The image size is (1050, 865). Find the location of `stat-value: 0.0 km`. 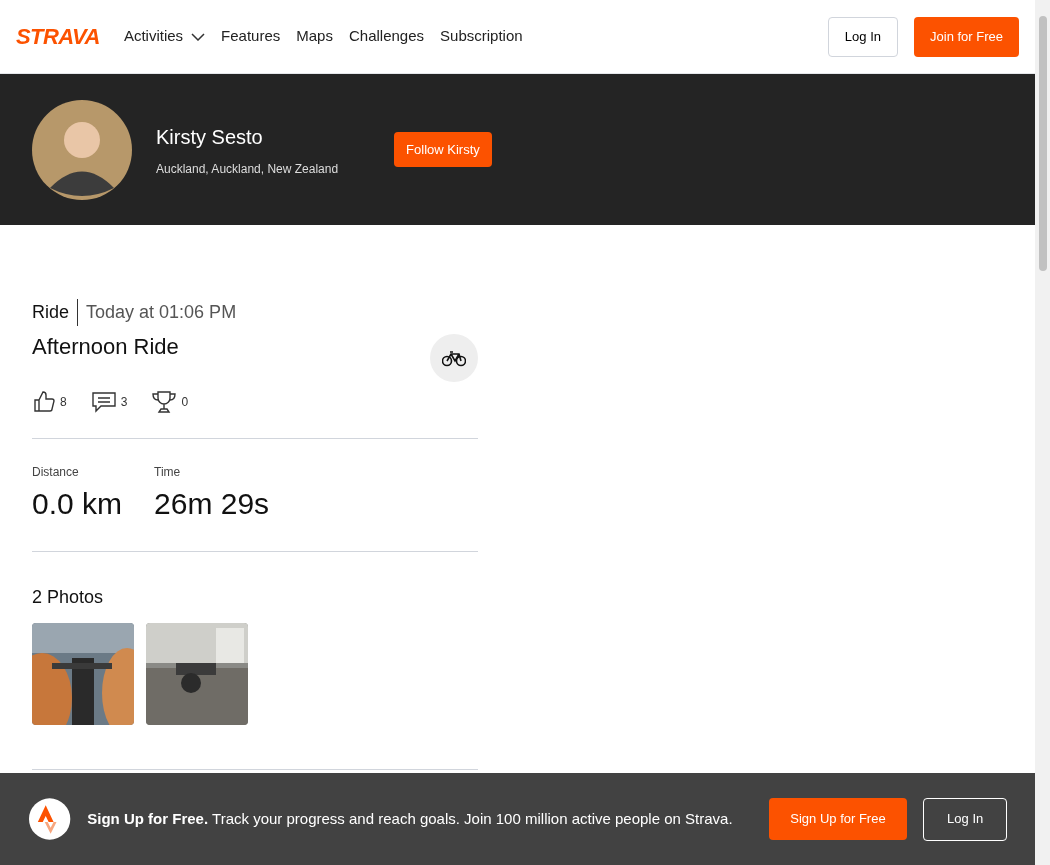

stat-value: 0.0 km is located at coordinates (77, 504).